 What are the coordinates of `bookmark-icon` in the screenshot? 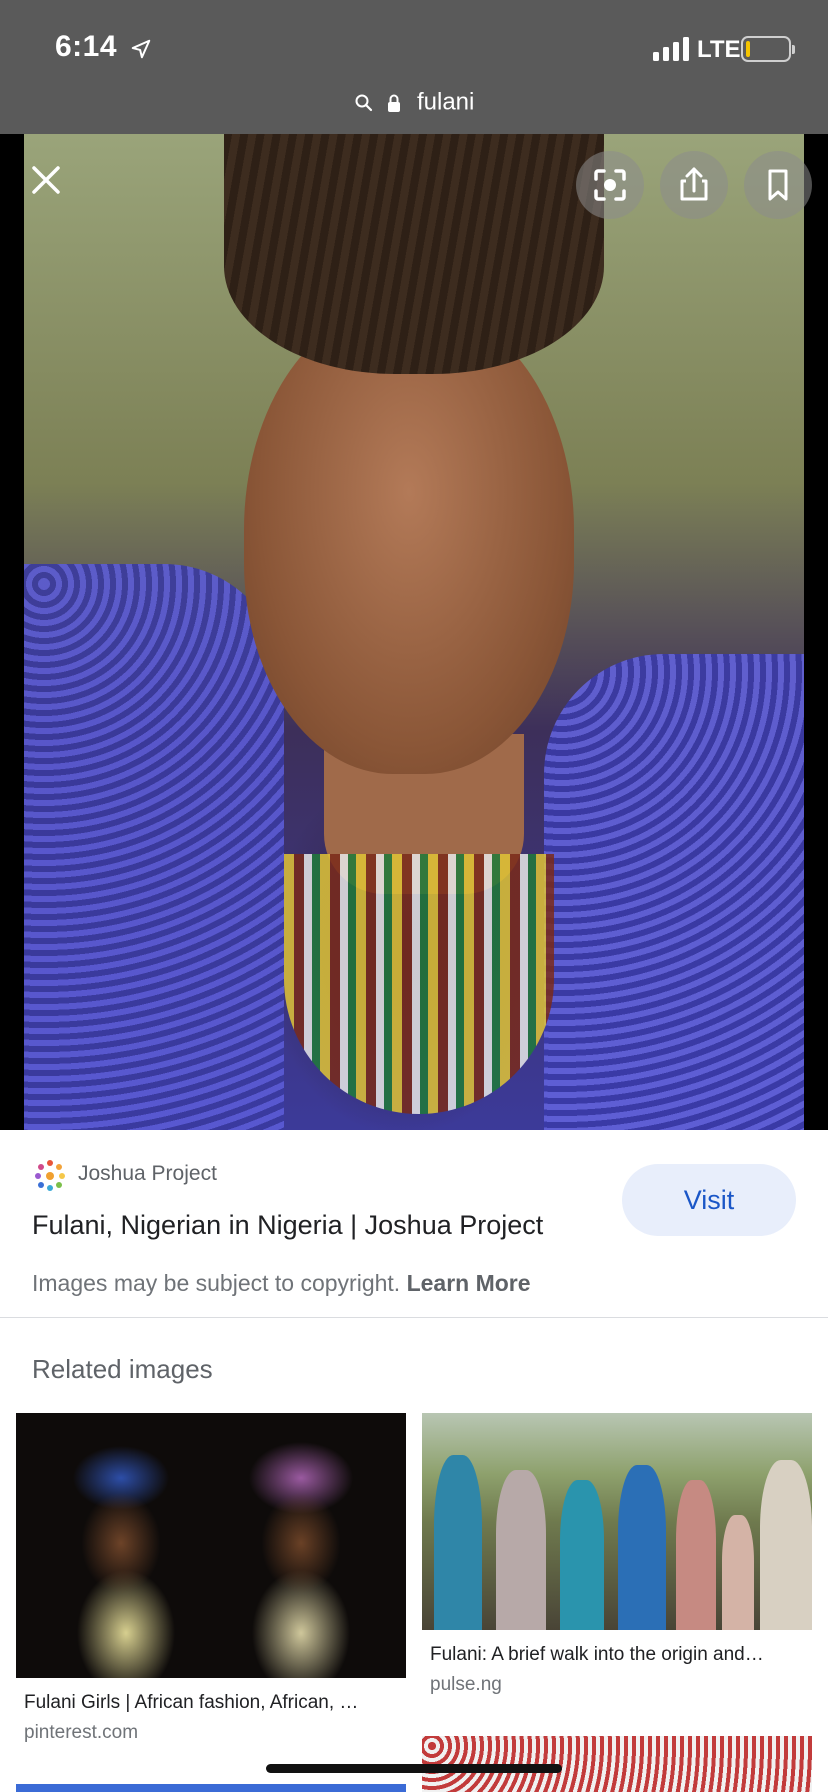 It's located at (778, 185).